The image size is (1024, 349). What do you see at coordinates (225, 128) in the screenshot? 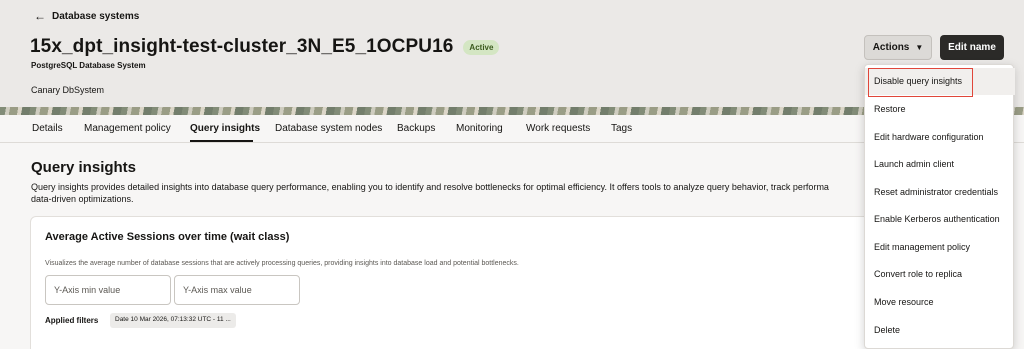
I see `tab-query-insights: Query insights` at bounding box center [225, 128].